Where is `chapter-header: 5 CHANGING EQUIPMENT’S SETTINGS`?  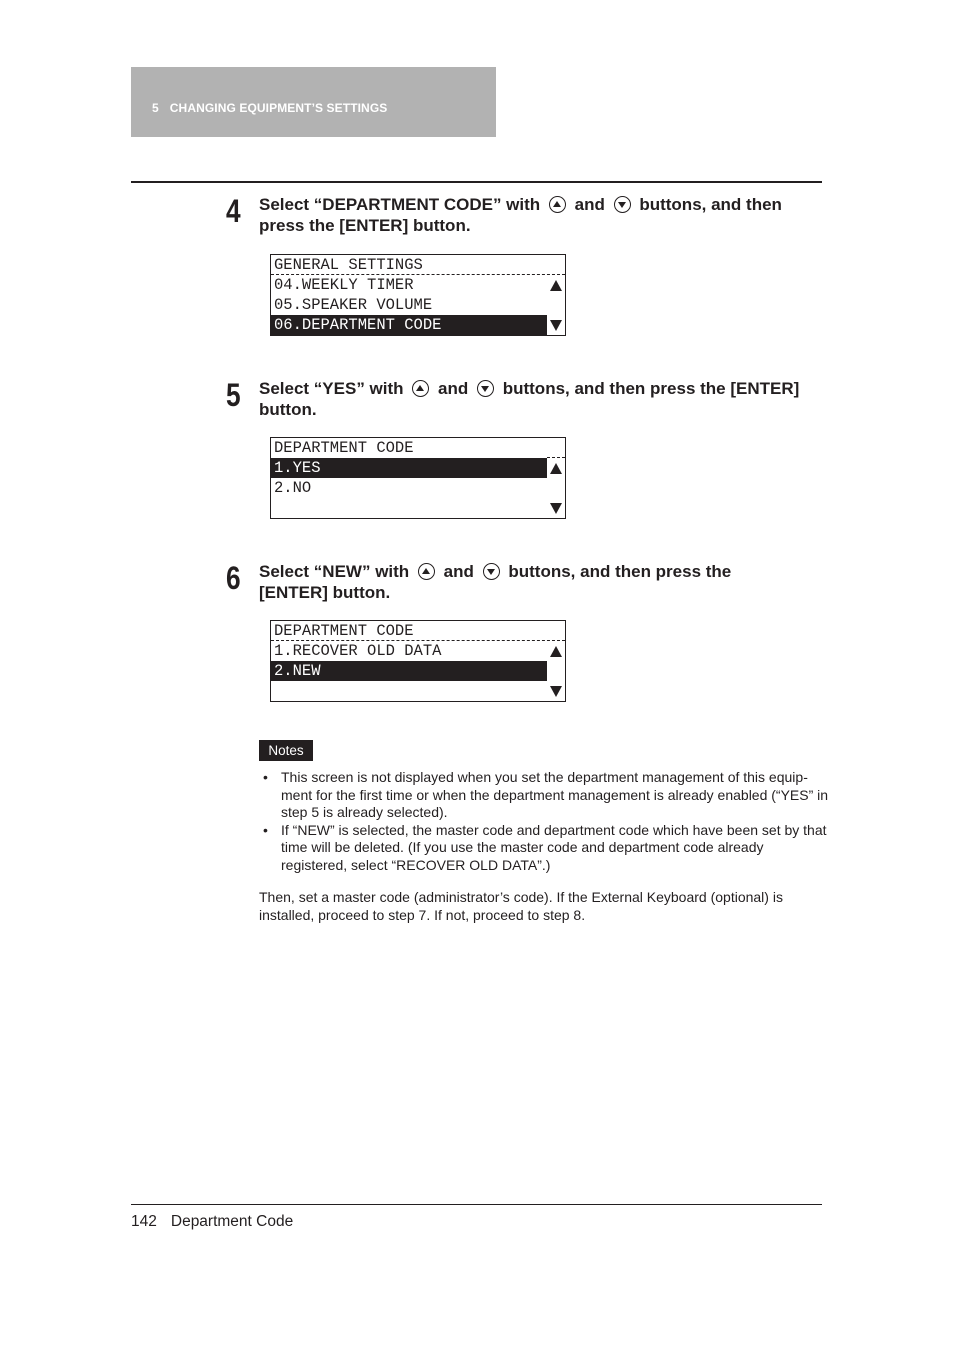
chapter-header: 5 CHANGING EQUIPMENT’S SETTINGS is located at coordinates (269, 108).